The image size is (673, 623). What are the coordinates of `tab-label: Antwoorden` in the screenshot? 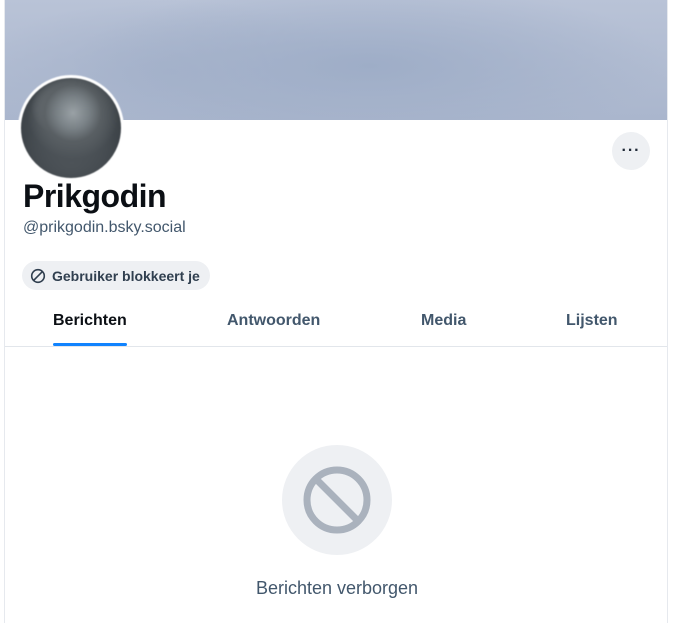 It's located at (274, 320).